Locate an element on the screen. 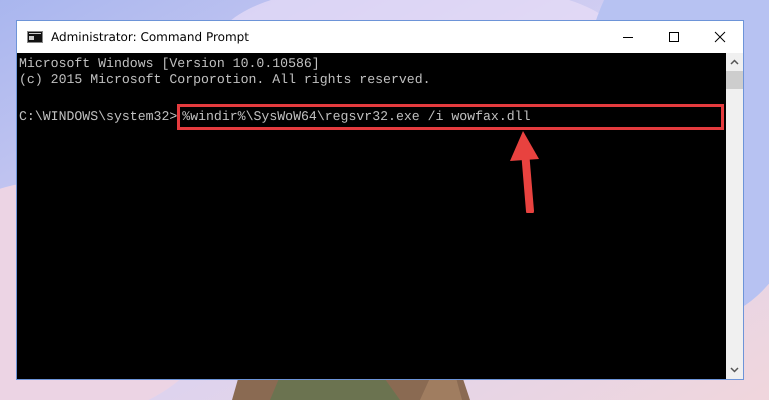 The width and height of the screenshot is (769, 400). window-title: Administrator: Command Prompt is located at coordinates (150, 37).